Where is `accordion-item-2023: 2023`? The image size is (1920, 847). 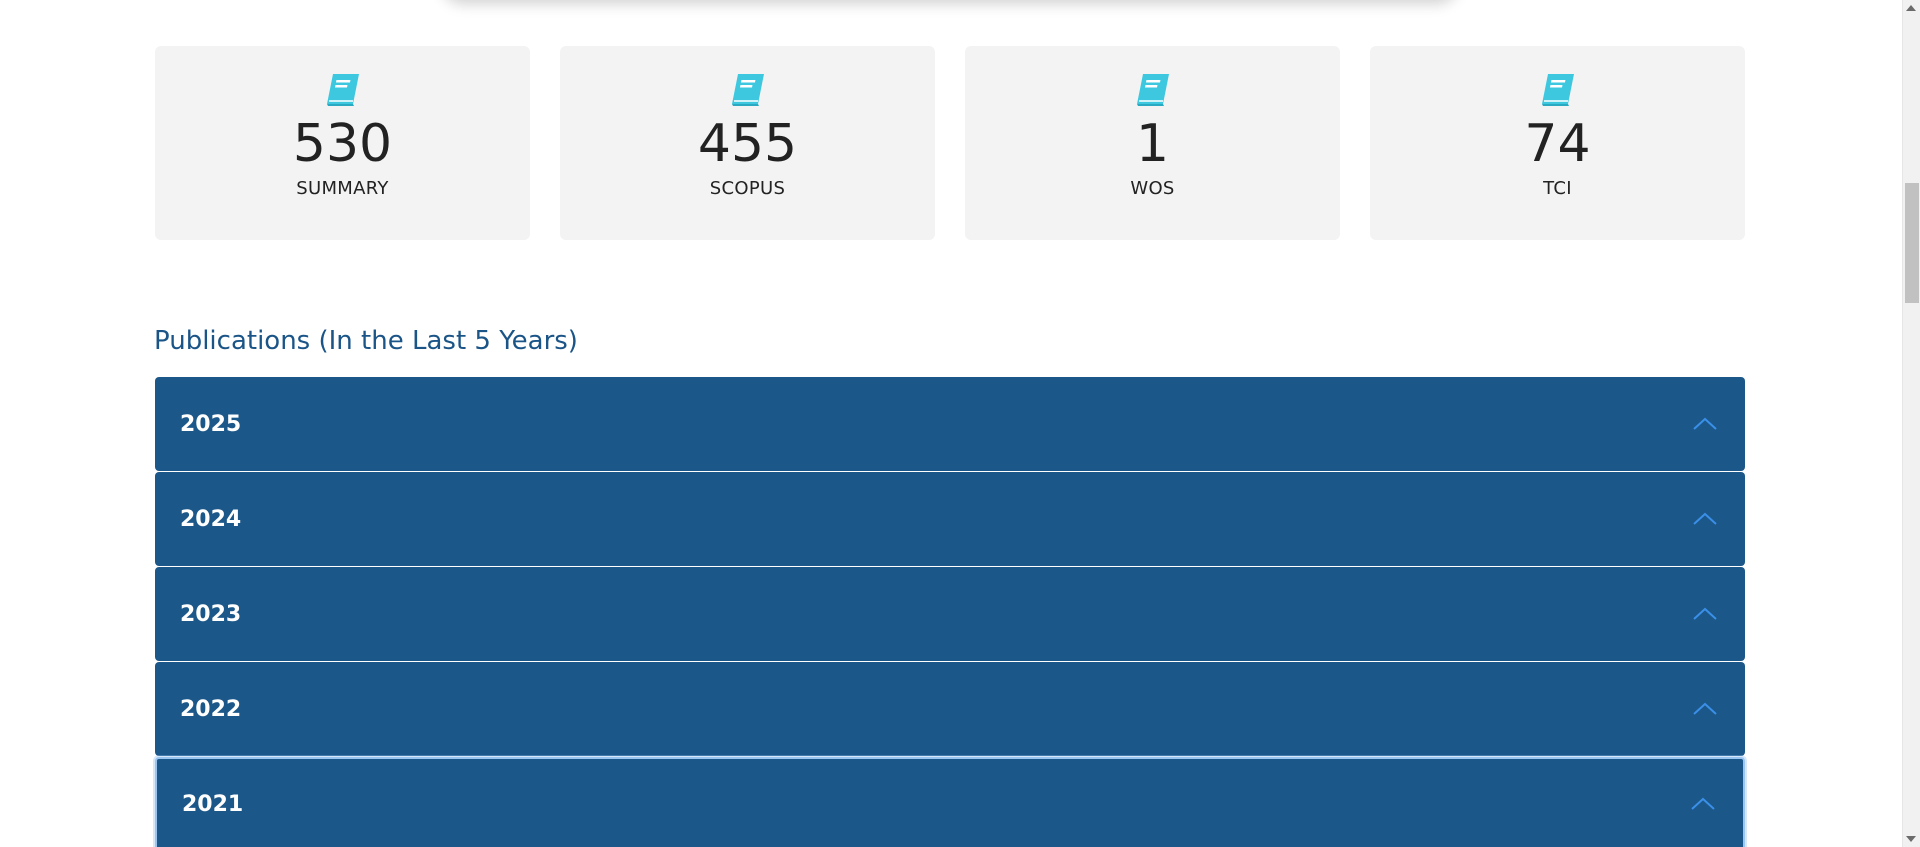
accordion-item-2023: 2023 is located at coordinates (950, 614).